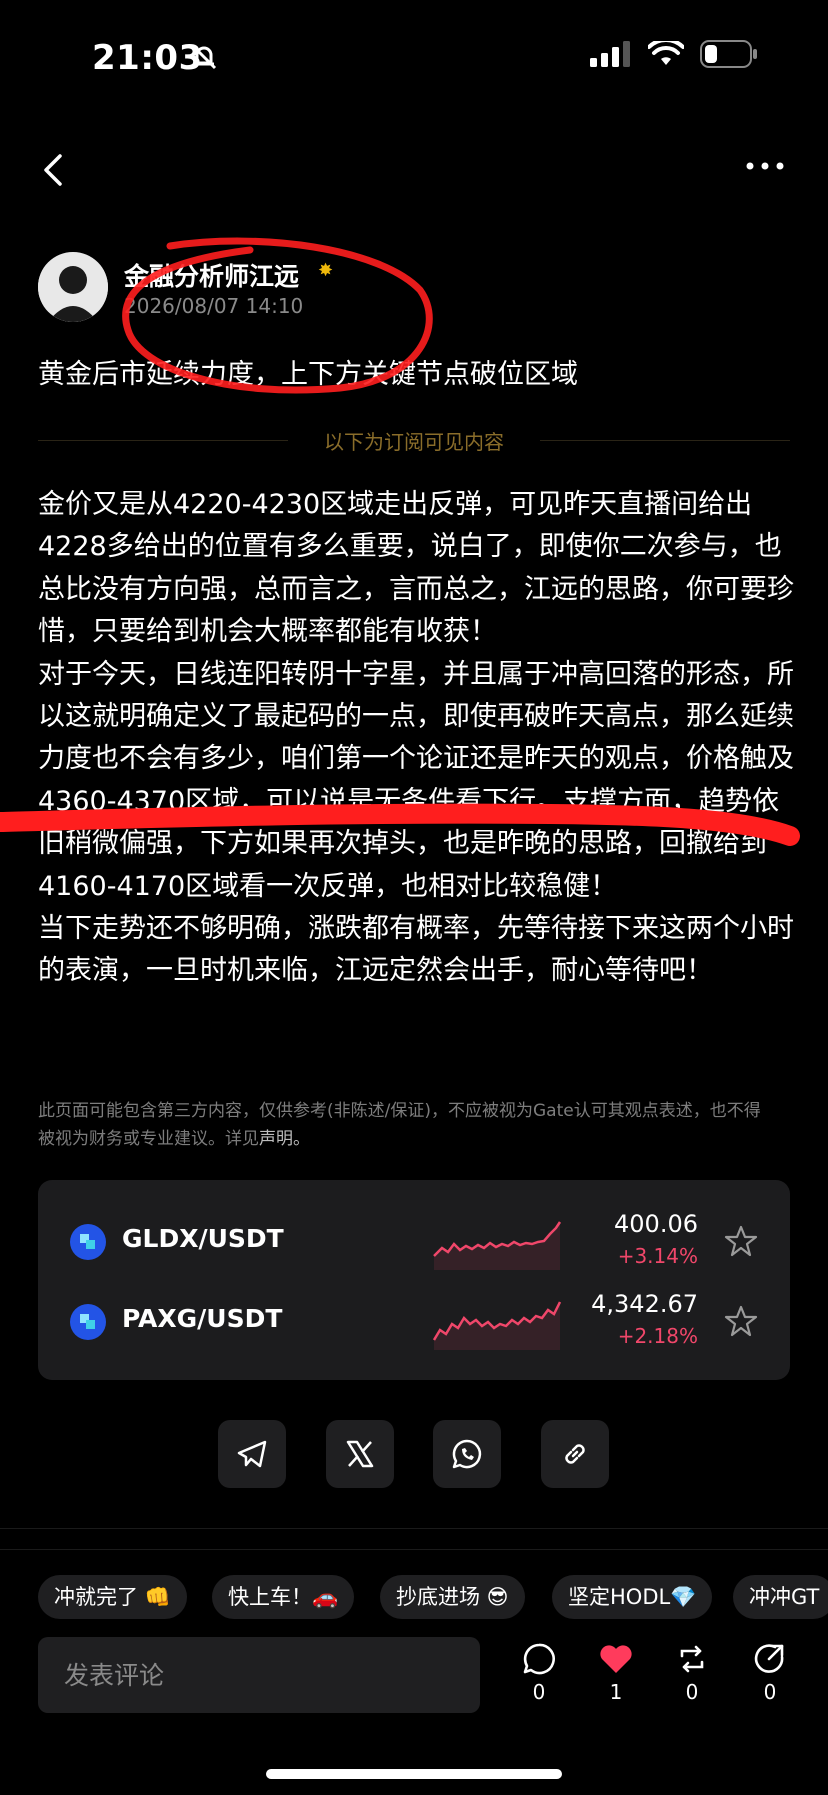  I want to click on home-indicator, so click(414, 1774).